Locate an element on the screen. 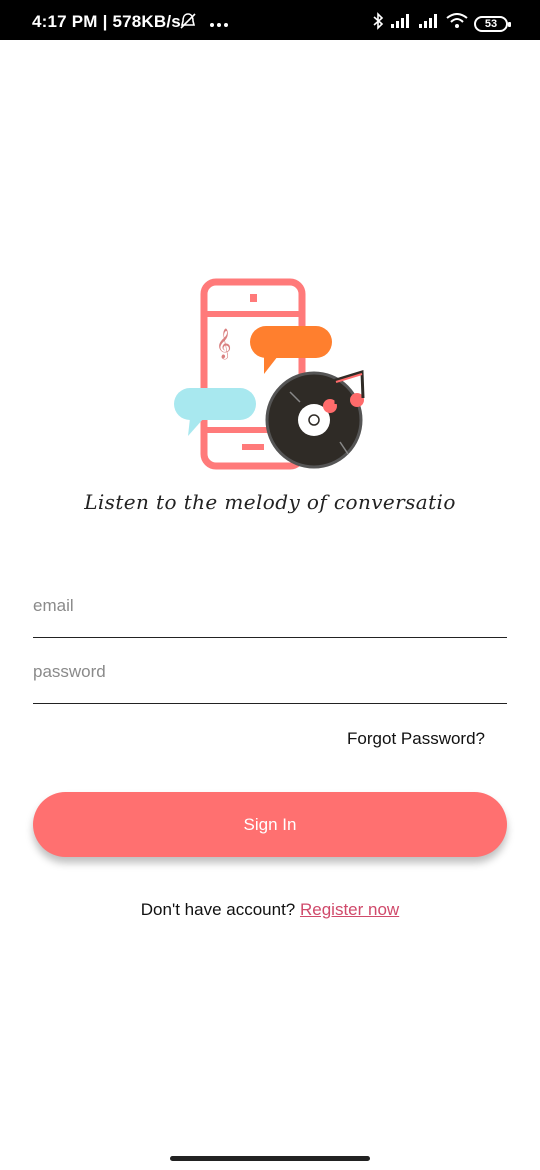 Image resolution: width=540 pixels, height=1170 pixels. app-logo: 𝄞 is located at coordinates (270, 375).